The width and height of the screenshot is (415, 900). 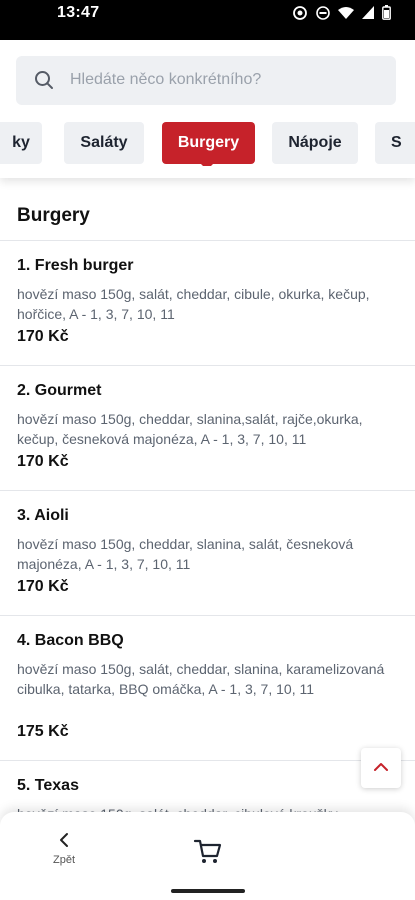 I want to click on tab-next: S, so click(x=395, y=143).